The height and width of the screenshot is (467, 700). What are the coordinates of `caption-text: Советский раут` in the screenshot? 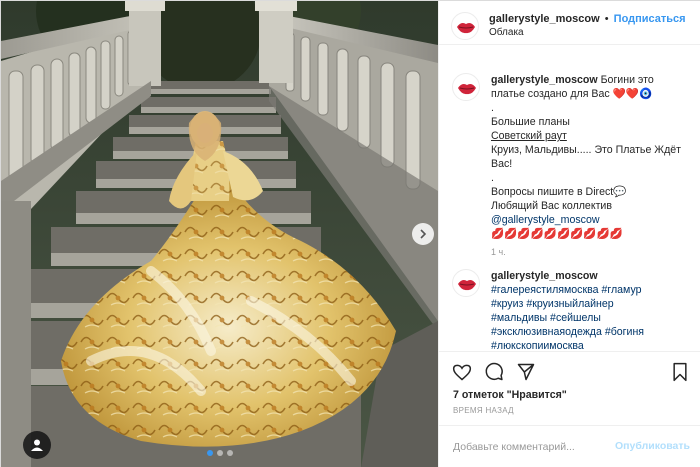 It's located at (529, 136).